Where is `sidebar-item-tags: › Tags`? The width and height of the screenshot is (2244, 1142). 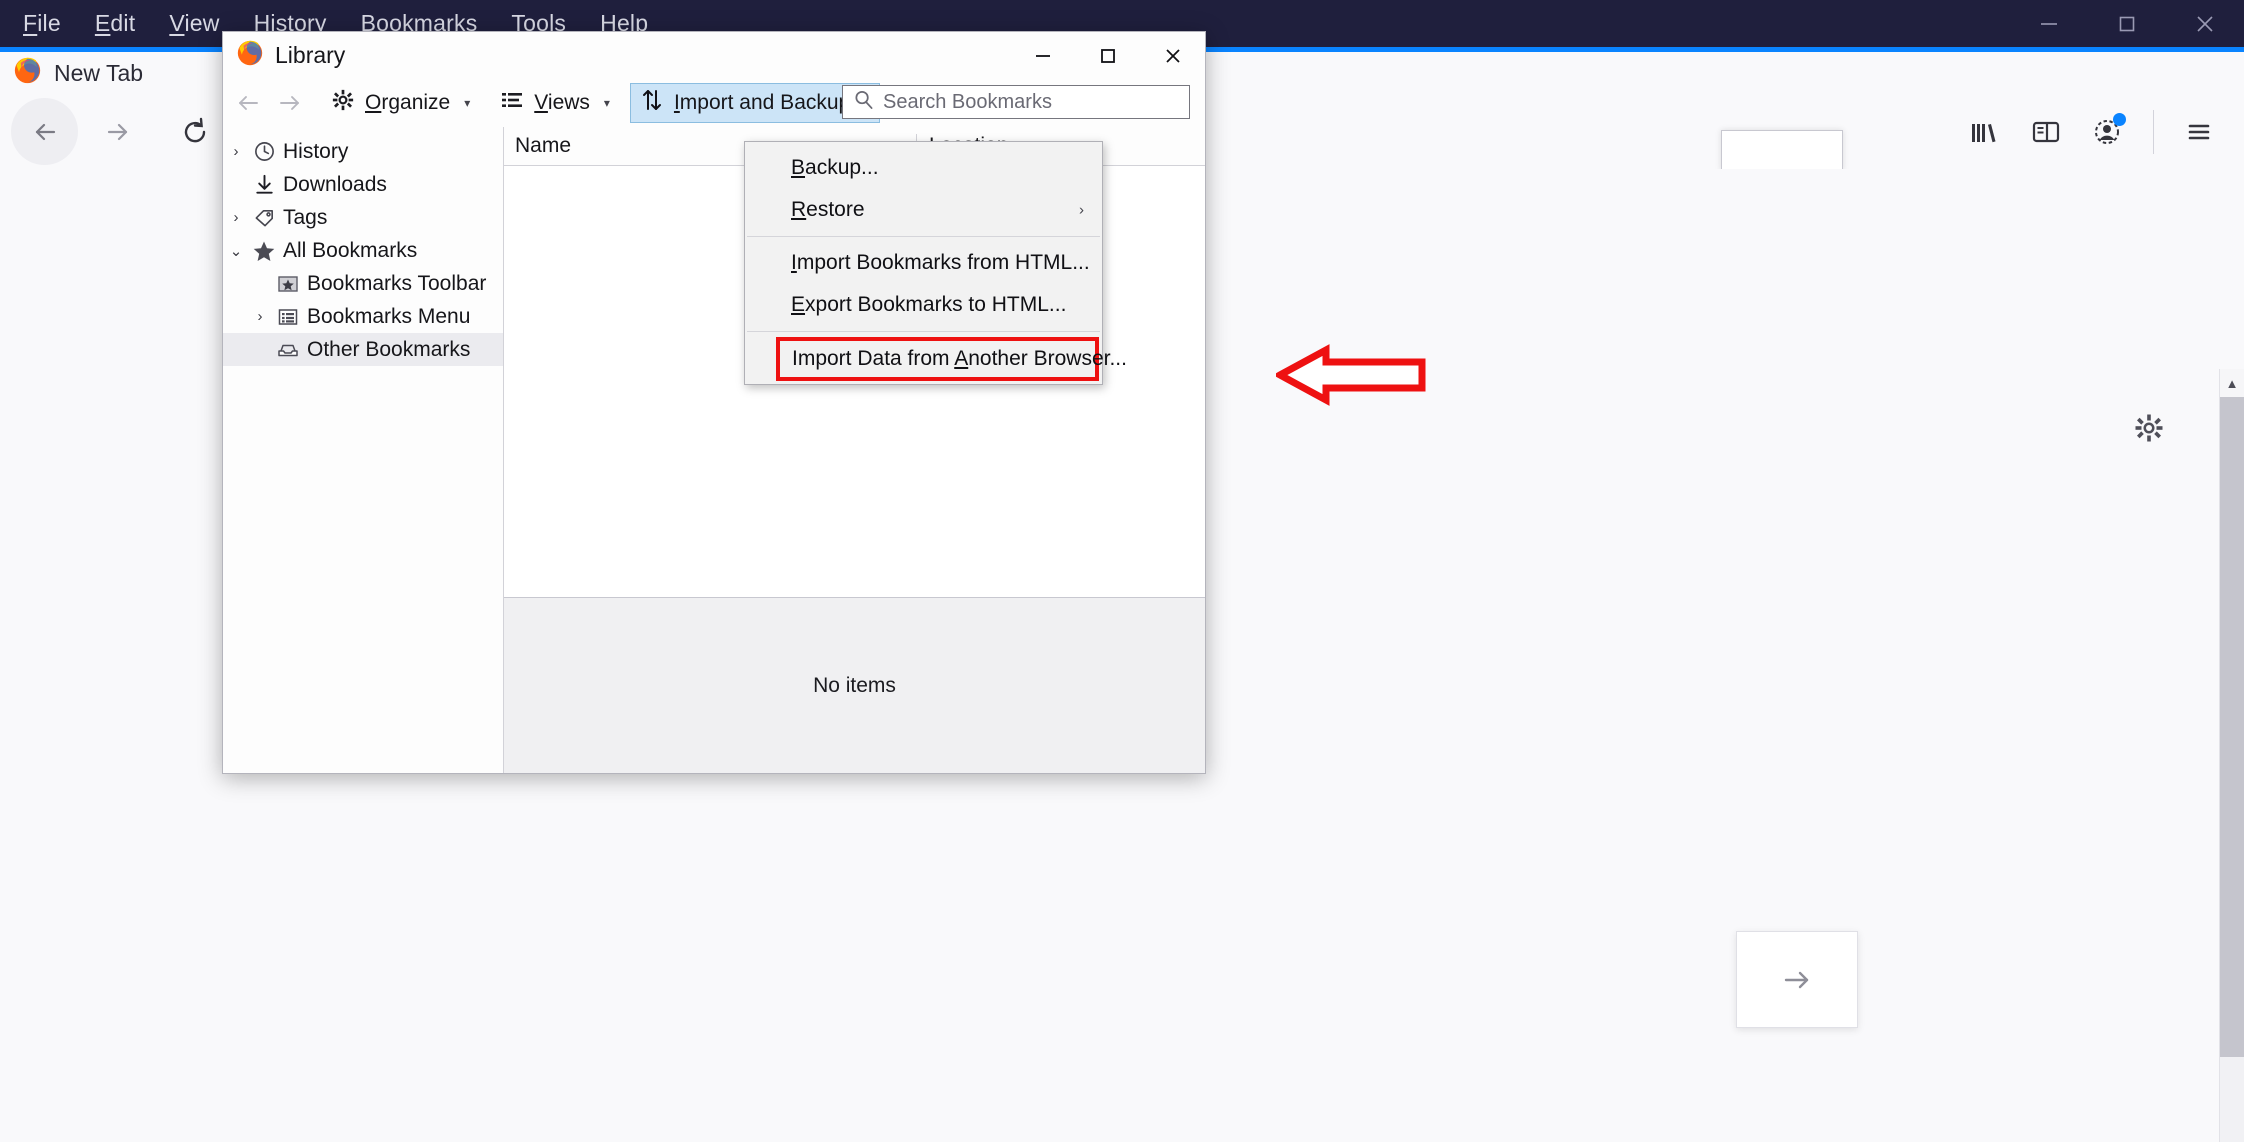 sidebar-item-tags: › Tags is located at coordinates (363, 217).